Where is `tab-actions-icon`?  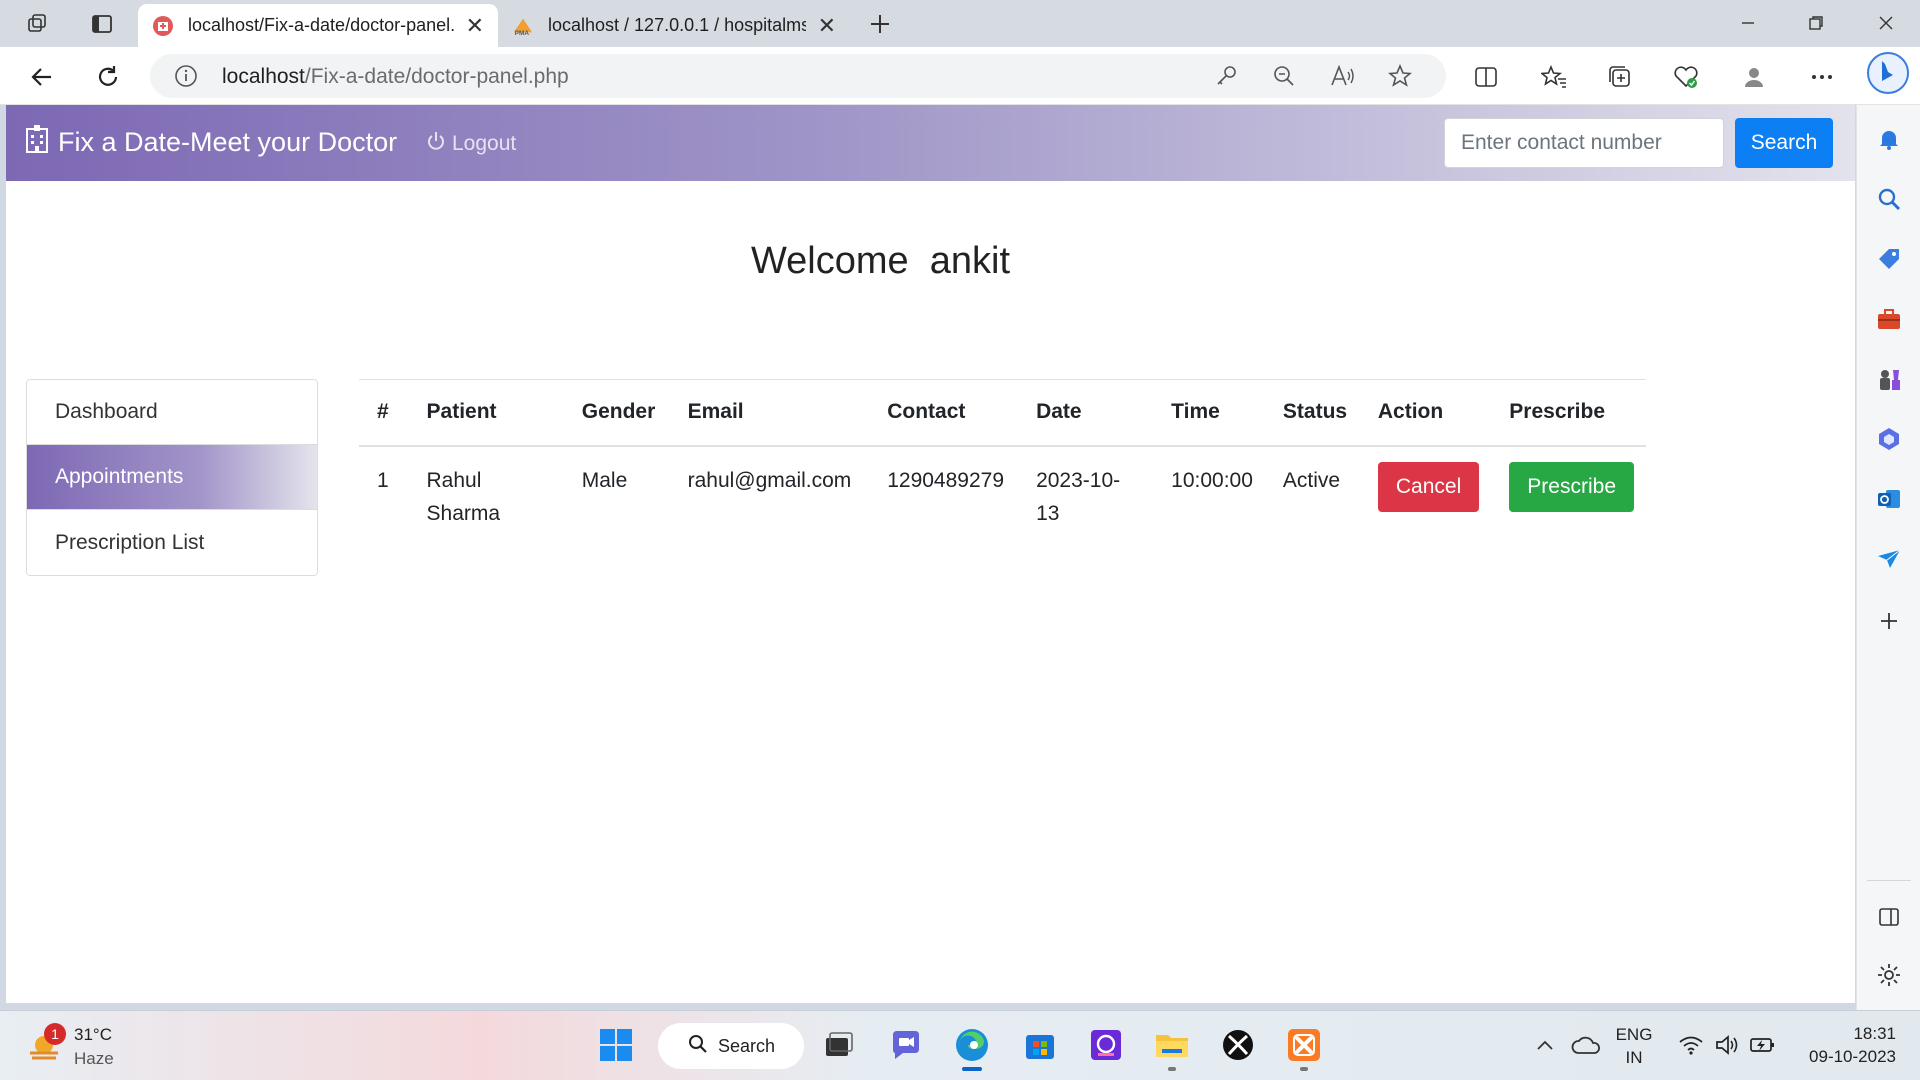
tab-actions-icon is located at coordinates (102, 24).